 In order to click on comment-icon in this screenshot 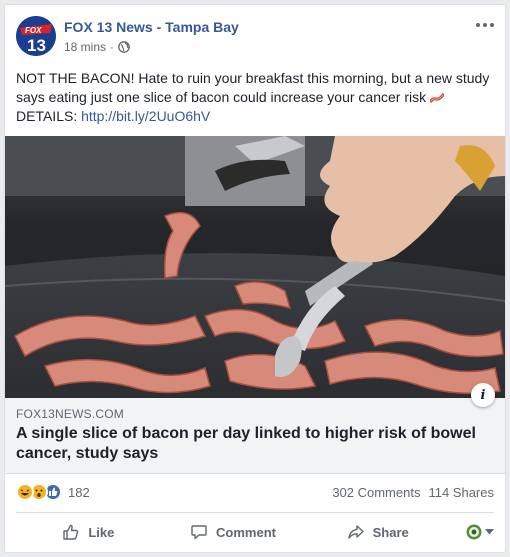, I will do `click(199, 532)`.